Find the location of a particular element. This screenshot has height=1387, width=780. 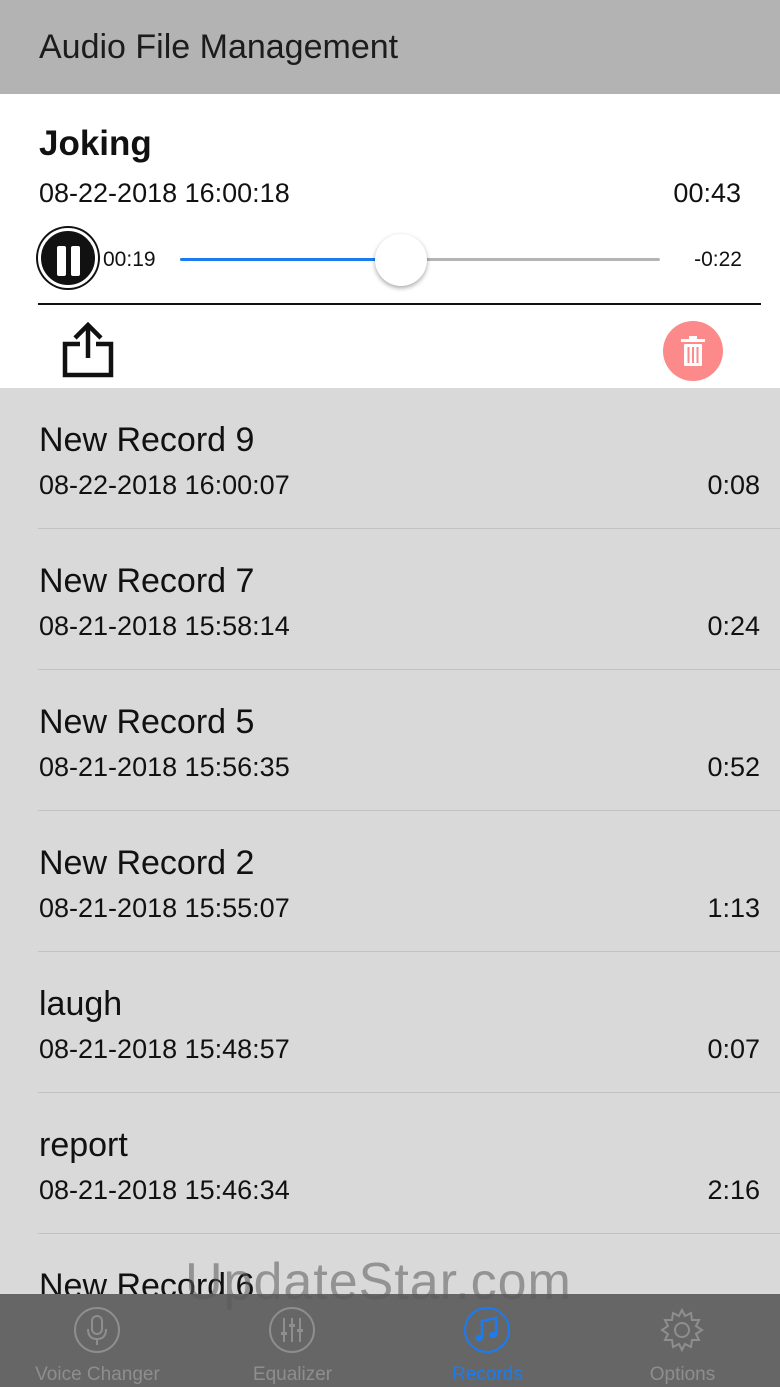

record-date: 08-21-2018 15:48:57 is located at coordinates (164, 1049).